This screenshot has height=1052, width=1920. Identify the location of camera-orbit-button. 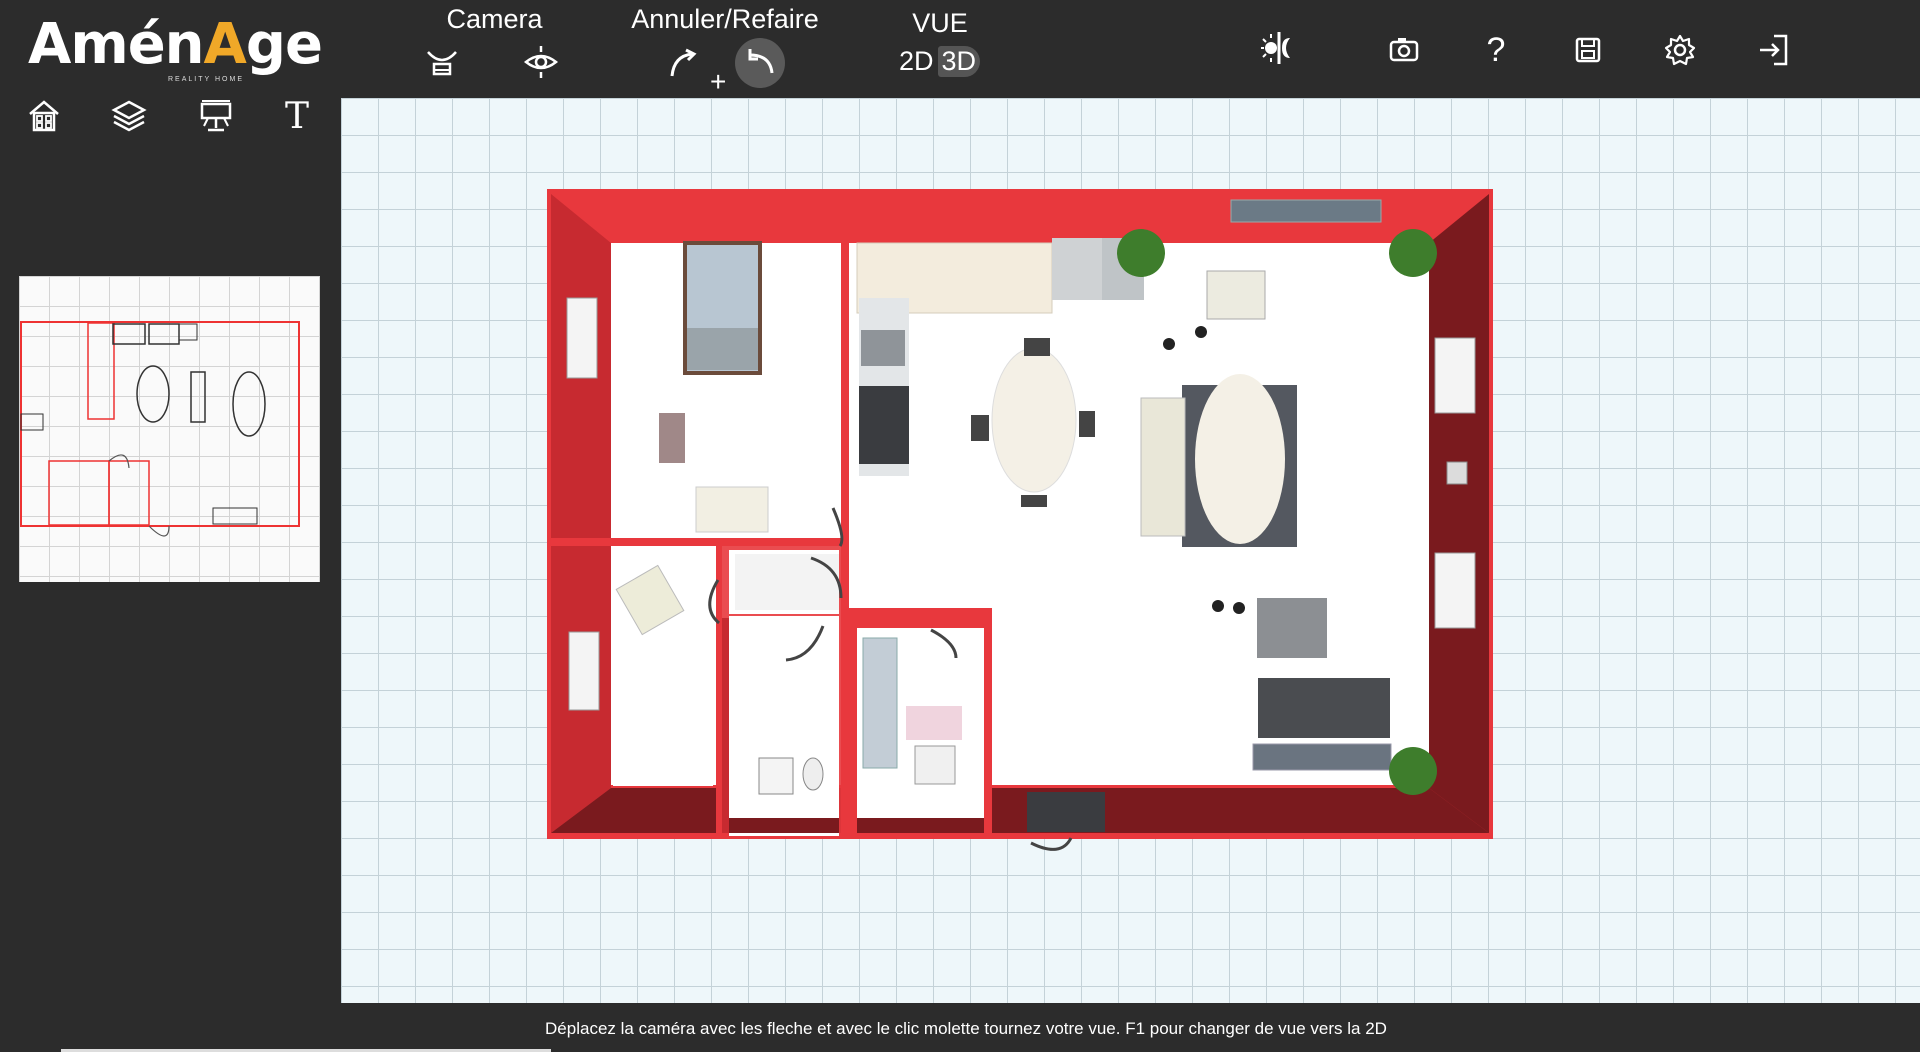
(442, 64).